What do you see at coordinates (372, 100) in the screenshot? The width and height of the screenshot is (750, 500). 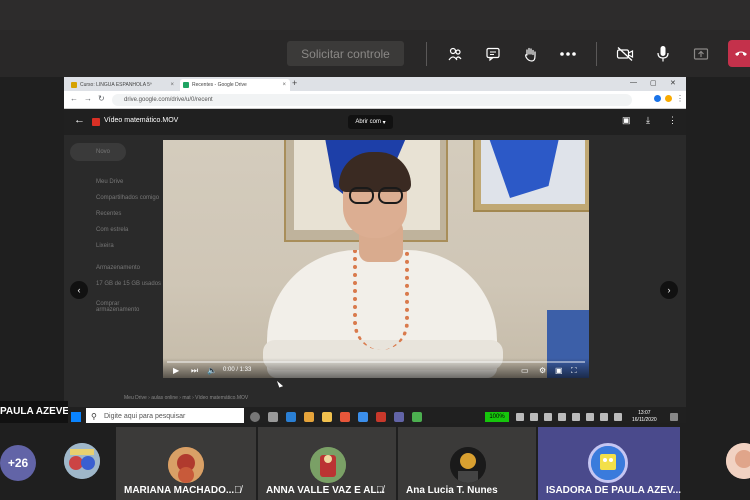 I see `url-field: drive.google.com/drive/u/0/recent` at bounding box center [372, 100].